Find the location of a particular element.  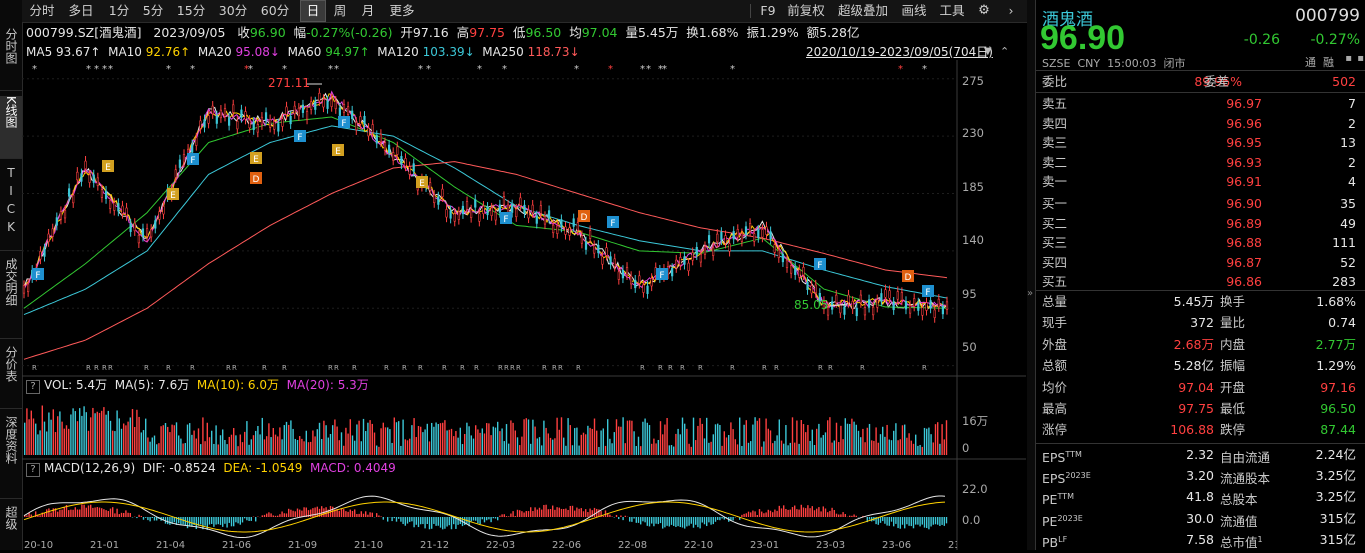

macd-help-icon: ? is located at coordinates (33, 470).